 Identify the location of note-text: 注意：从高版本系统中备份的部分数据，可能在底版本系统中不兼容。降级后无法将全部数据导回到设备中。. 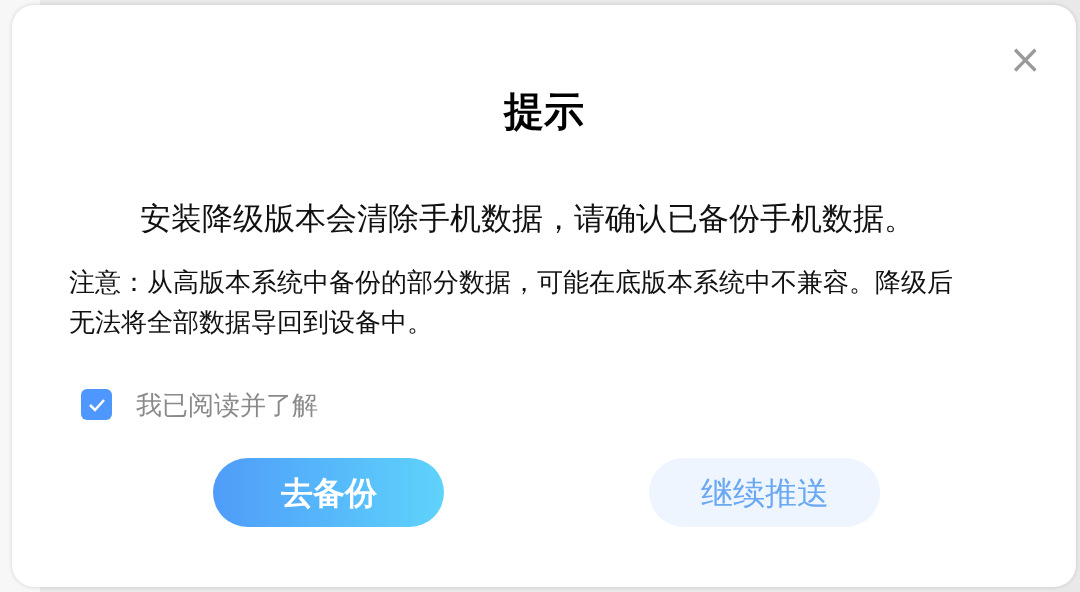
(511, 302).